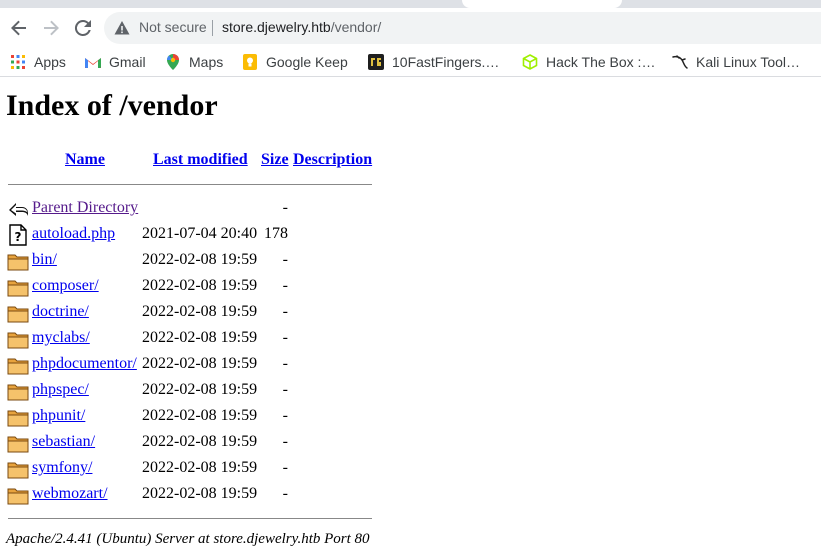  What do you see at coordinates (18, 62) in the screenshot?
I see `apps-grid-icon` at bounding box center [18, 62].